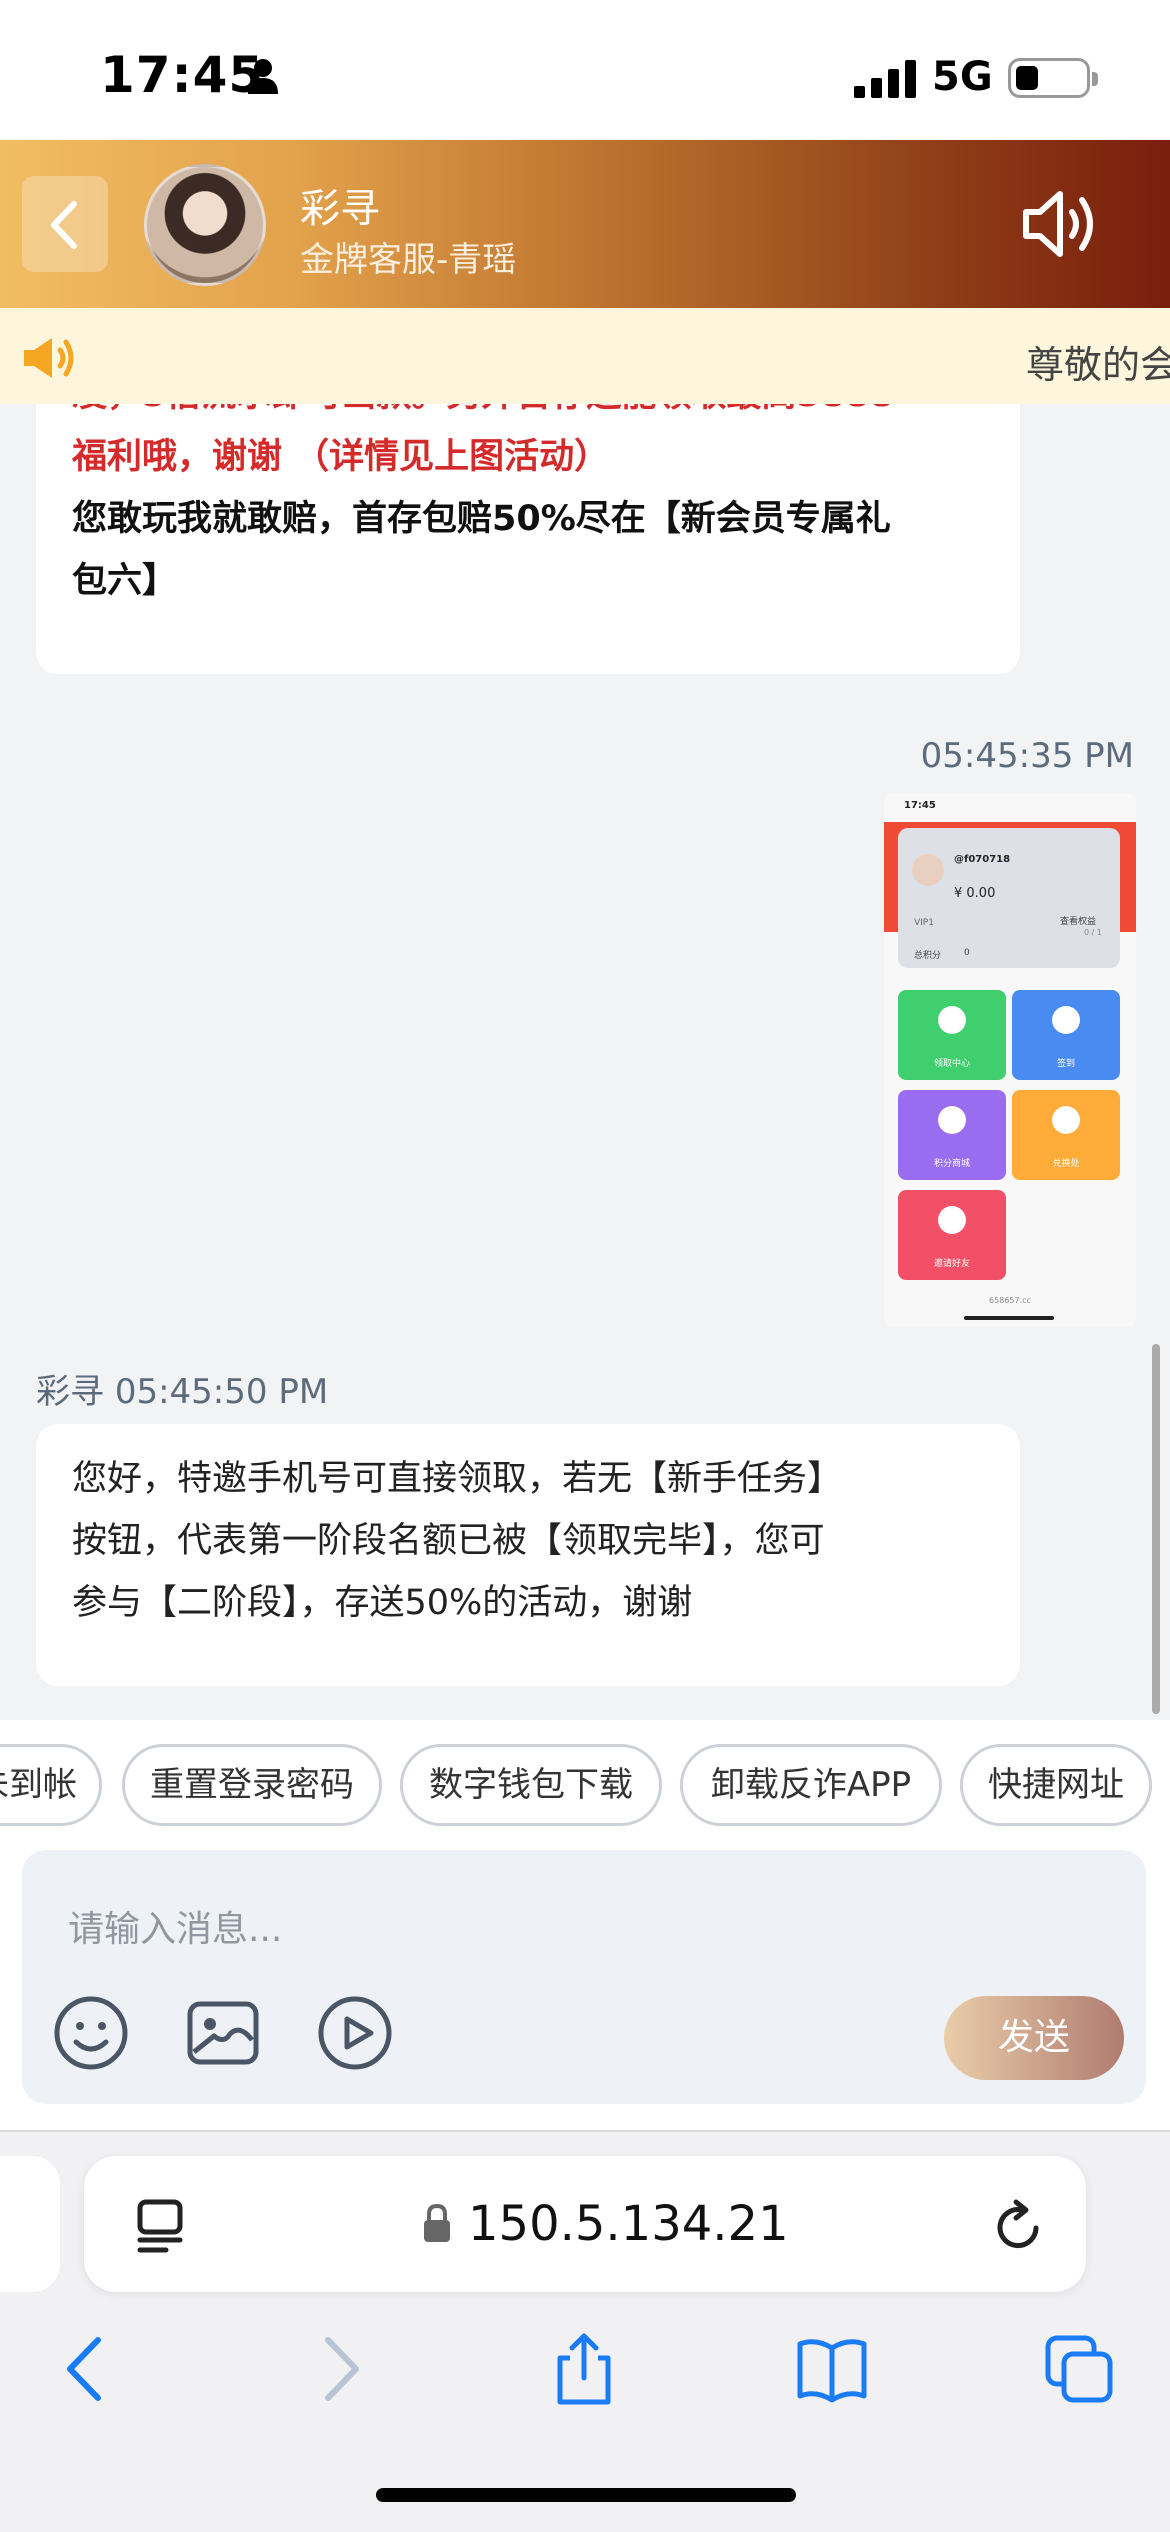 The height and width of the screenshot is (2532, 1170). I want to click on quick-reply-bar: 未到帐 重置登录密码 数字钱包下载 卸载反诈APP 快捷网址, so click(585, 1785).